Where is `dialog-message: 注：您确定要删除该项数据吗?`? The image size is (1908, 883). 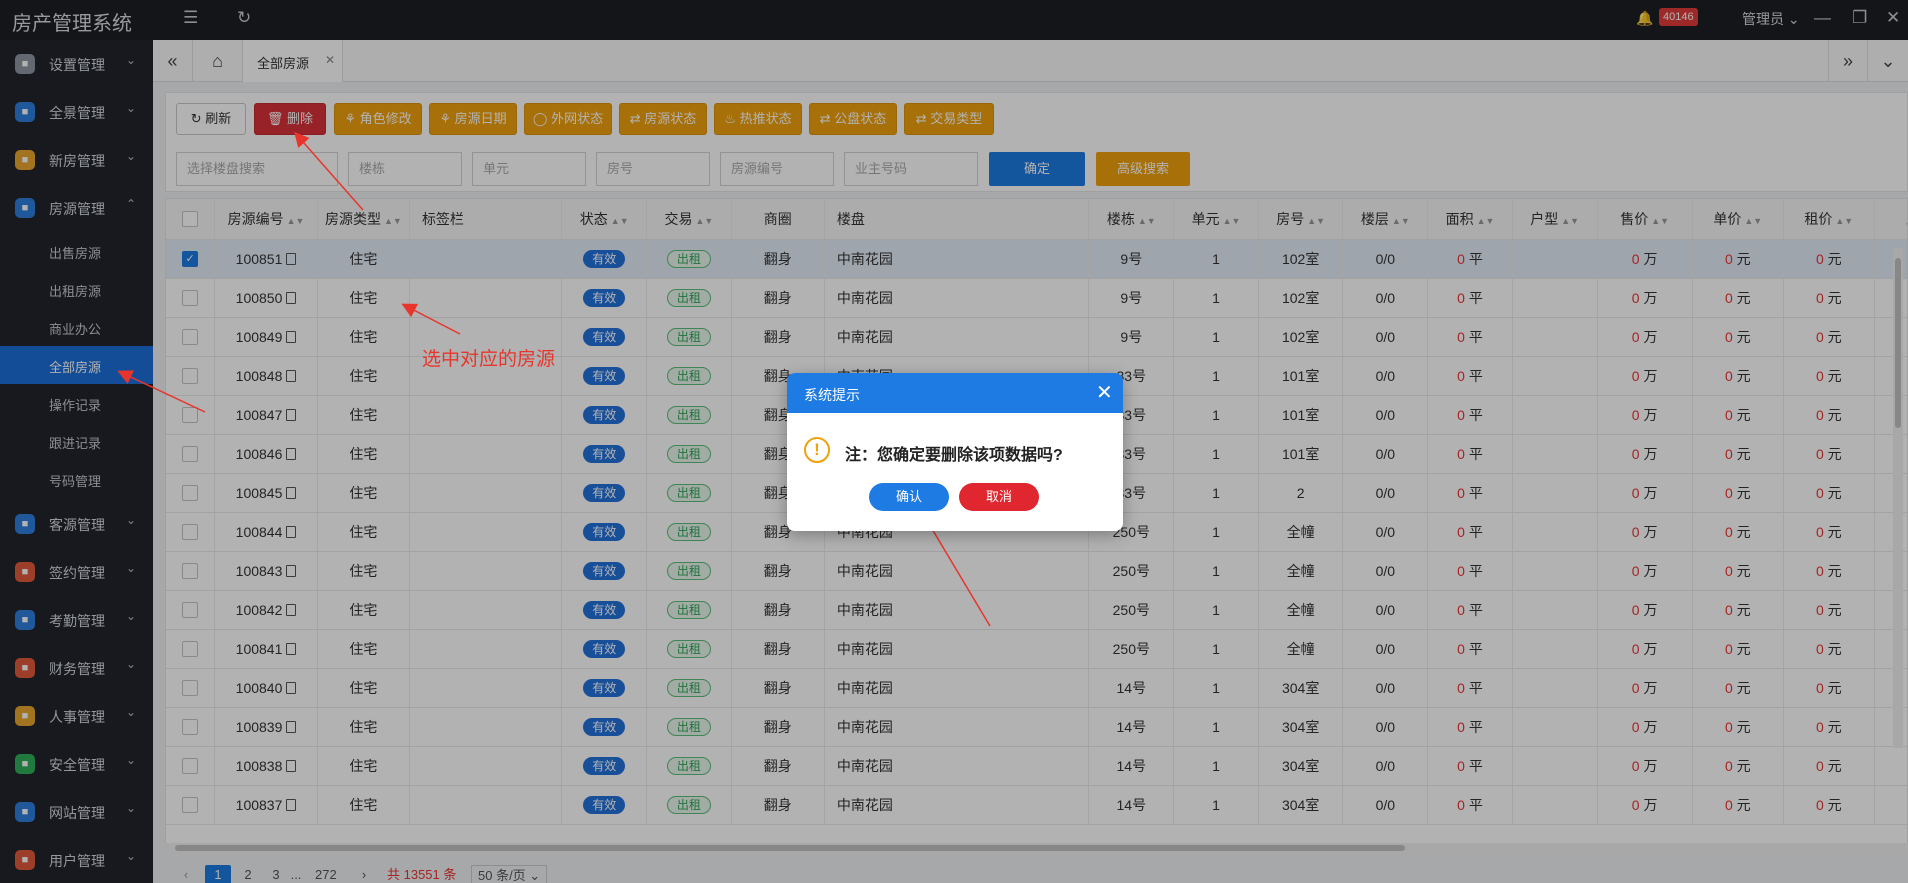 dialog-message: 注：您确定要删除该项数据吗? is located at coordinates (954, 455).